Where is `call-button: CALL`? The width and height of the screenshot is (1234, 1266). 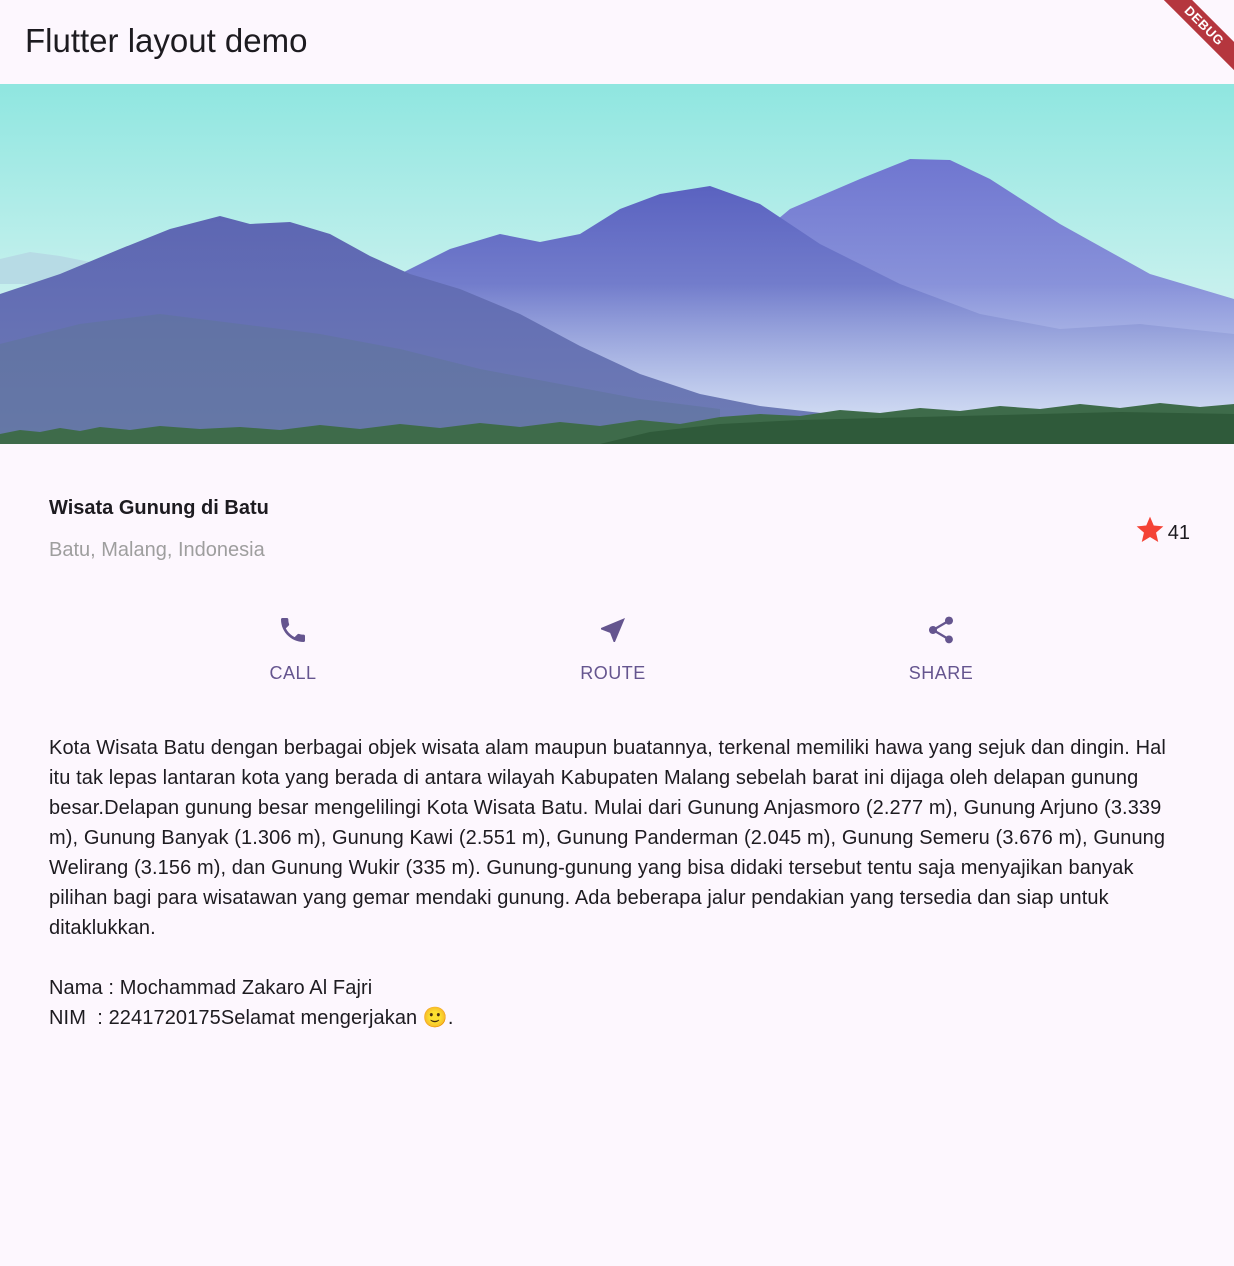 call-button: CALL is located at coordinates (293, 650).